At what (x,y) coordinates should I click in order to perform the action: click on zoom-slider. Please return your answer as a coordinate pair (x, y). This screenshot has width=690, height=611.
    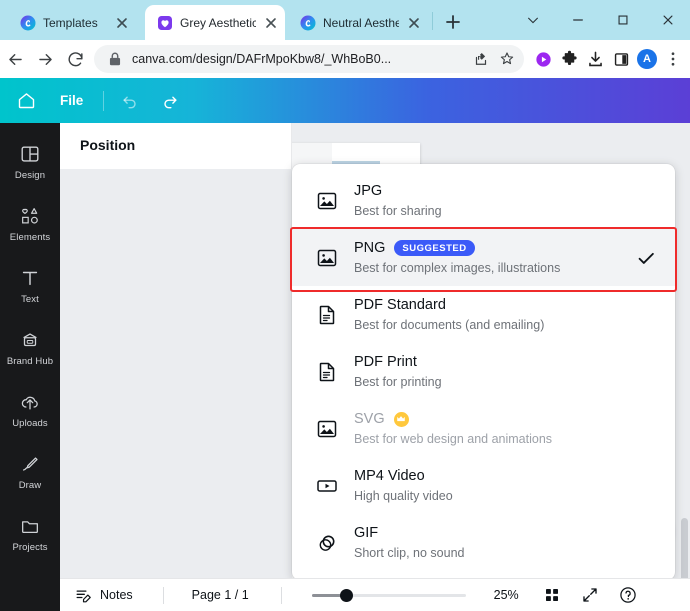
    Looking at the image, I should click on (388, 595).